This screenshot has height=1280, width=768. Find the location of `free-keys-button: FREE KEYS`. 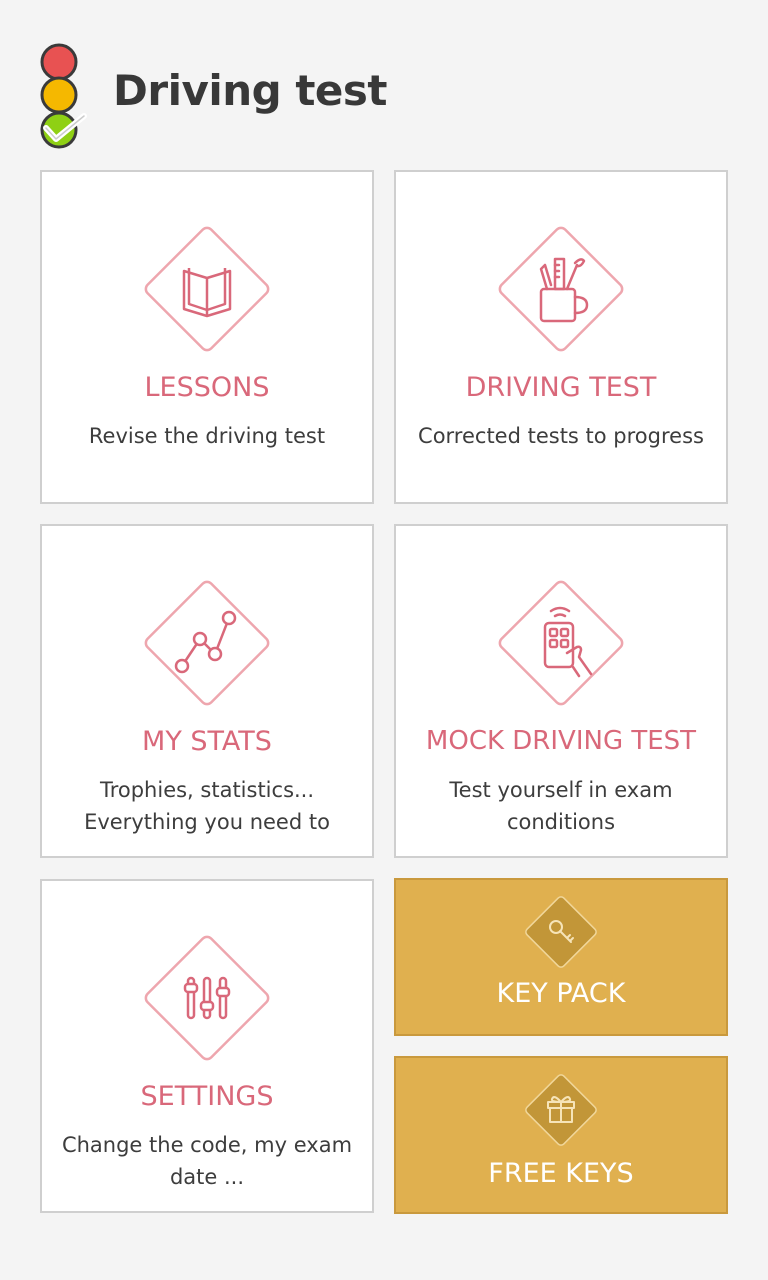

free-keys-button: FREE KEYS is located at coordinates (561, 1135).